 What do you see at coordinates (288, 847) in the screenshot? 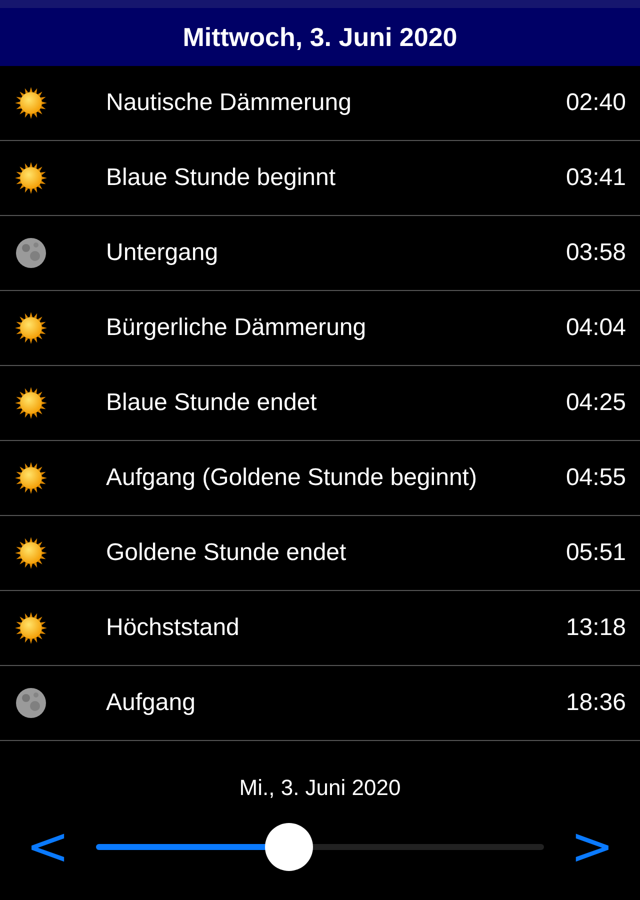
I see `slider-thumb` at bounding box center [288, 847].